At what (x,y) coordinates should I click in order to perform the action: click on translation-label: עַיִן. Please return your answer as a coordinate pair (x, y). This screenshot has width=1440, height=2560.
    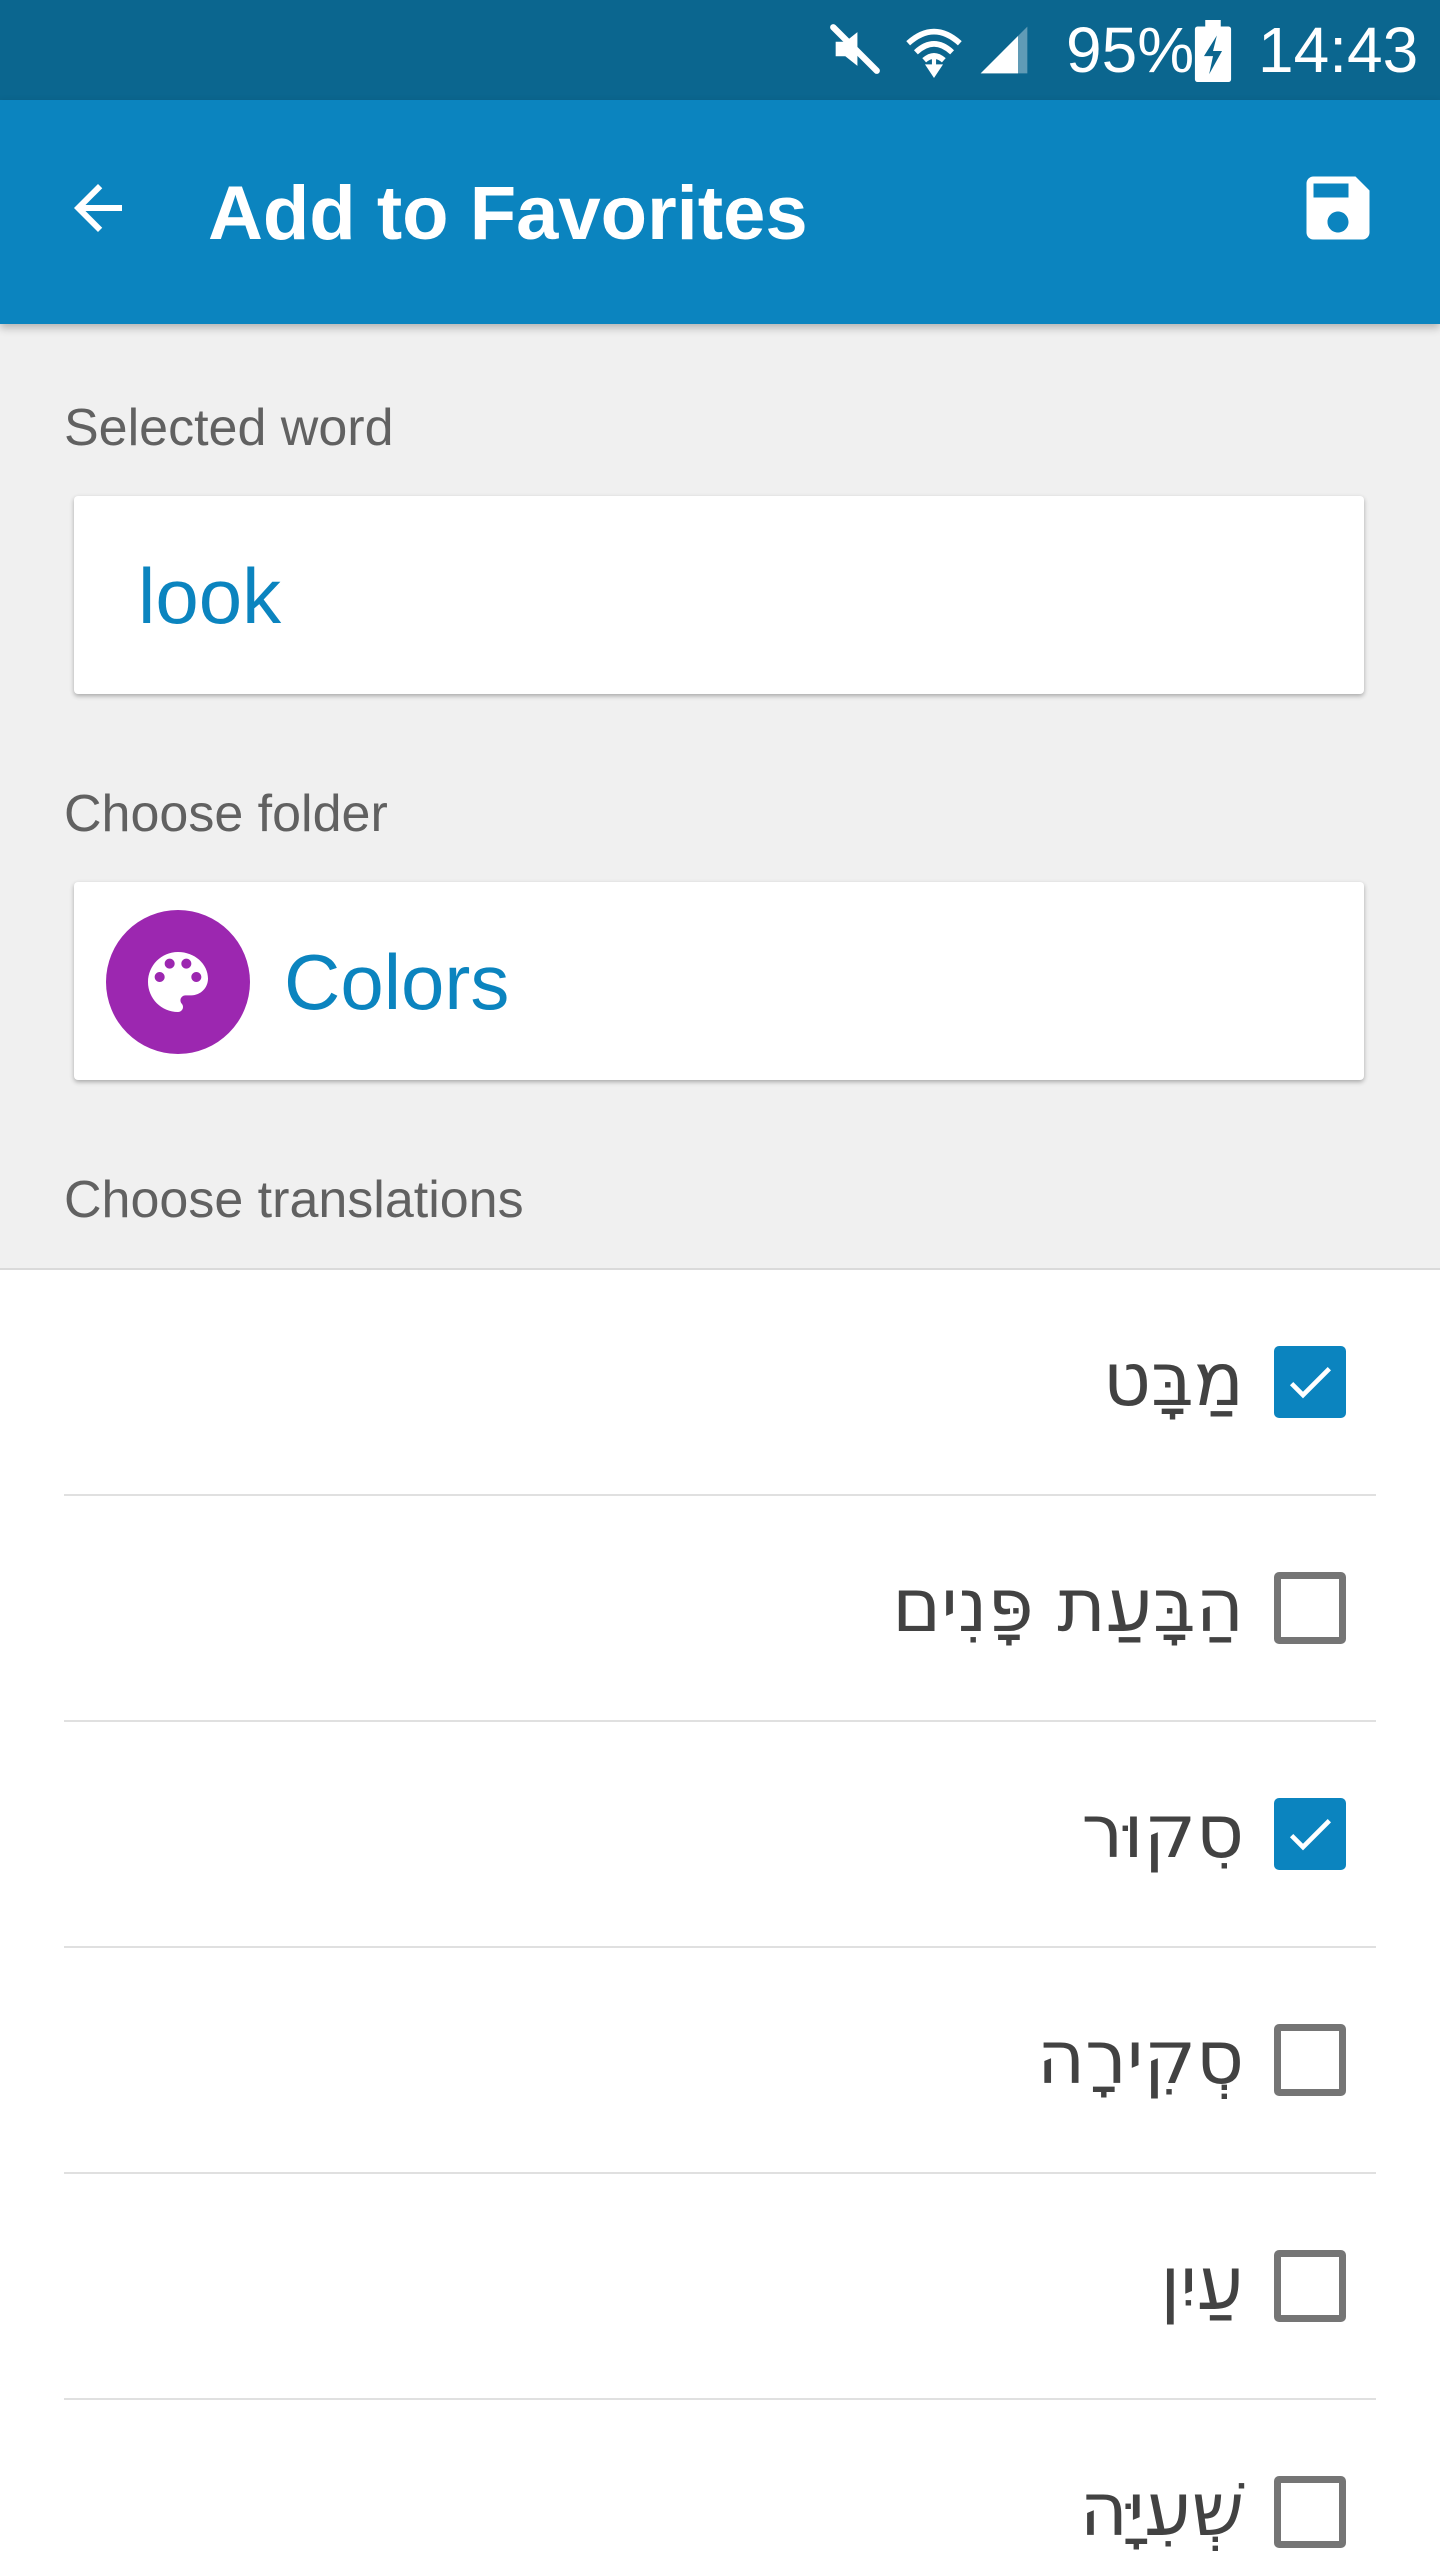
    Looking at the image, I should click on (1202, 2284).